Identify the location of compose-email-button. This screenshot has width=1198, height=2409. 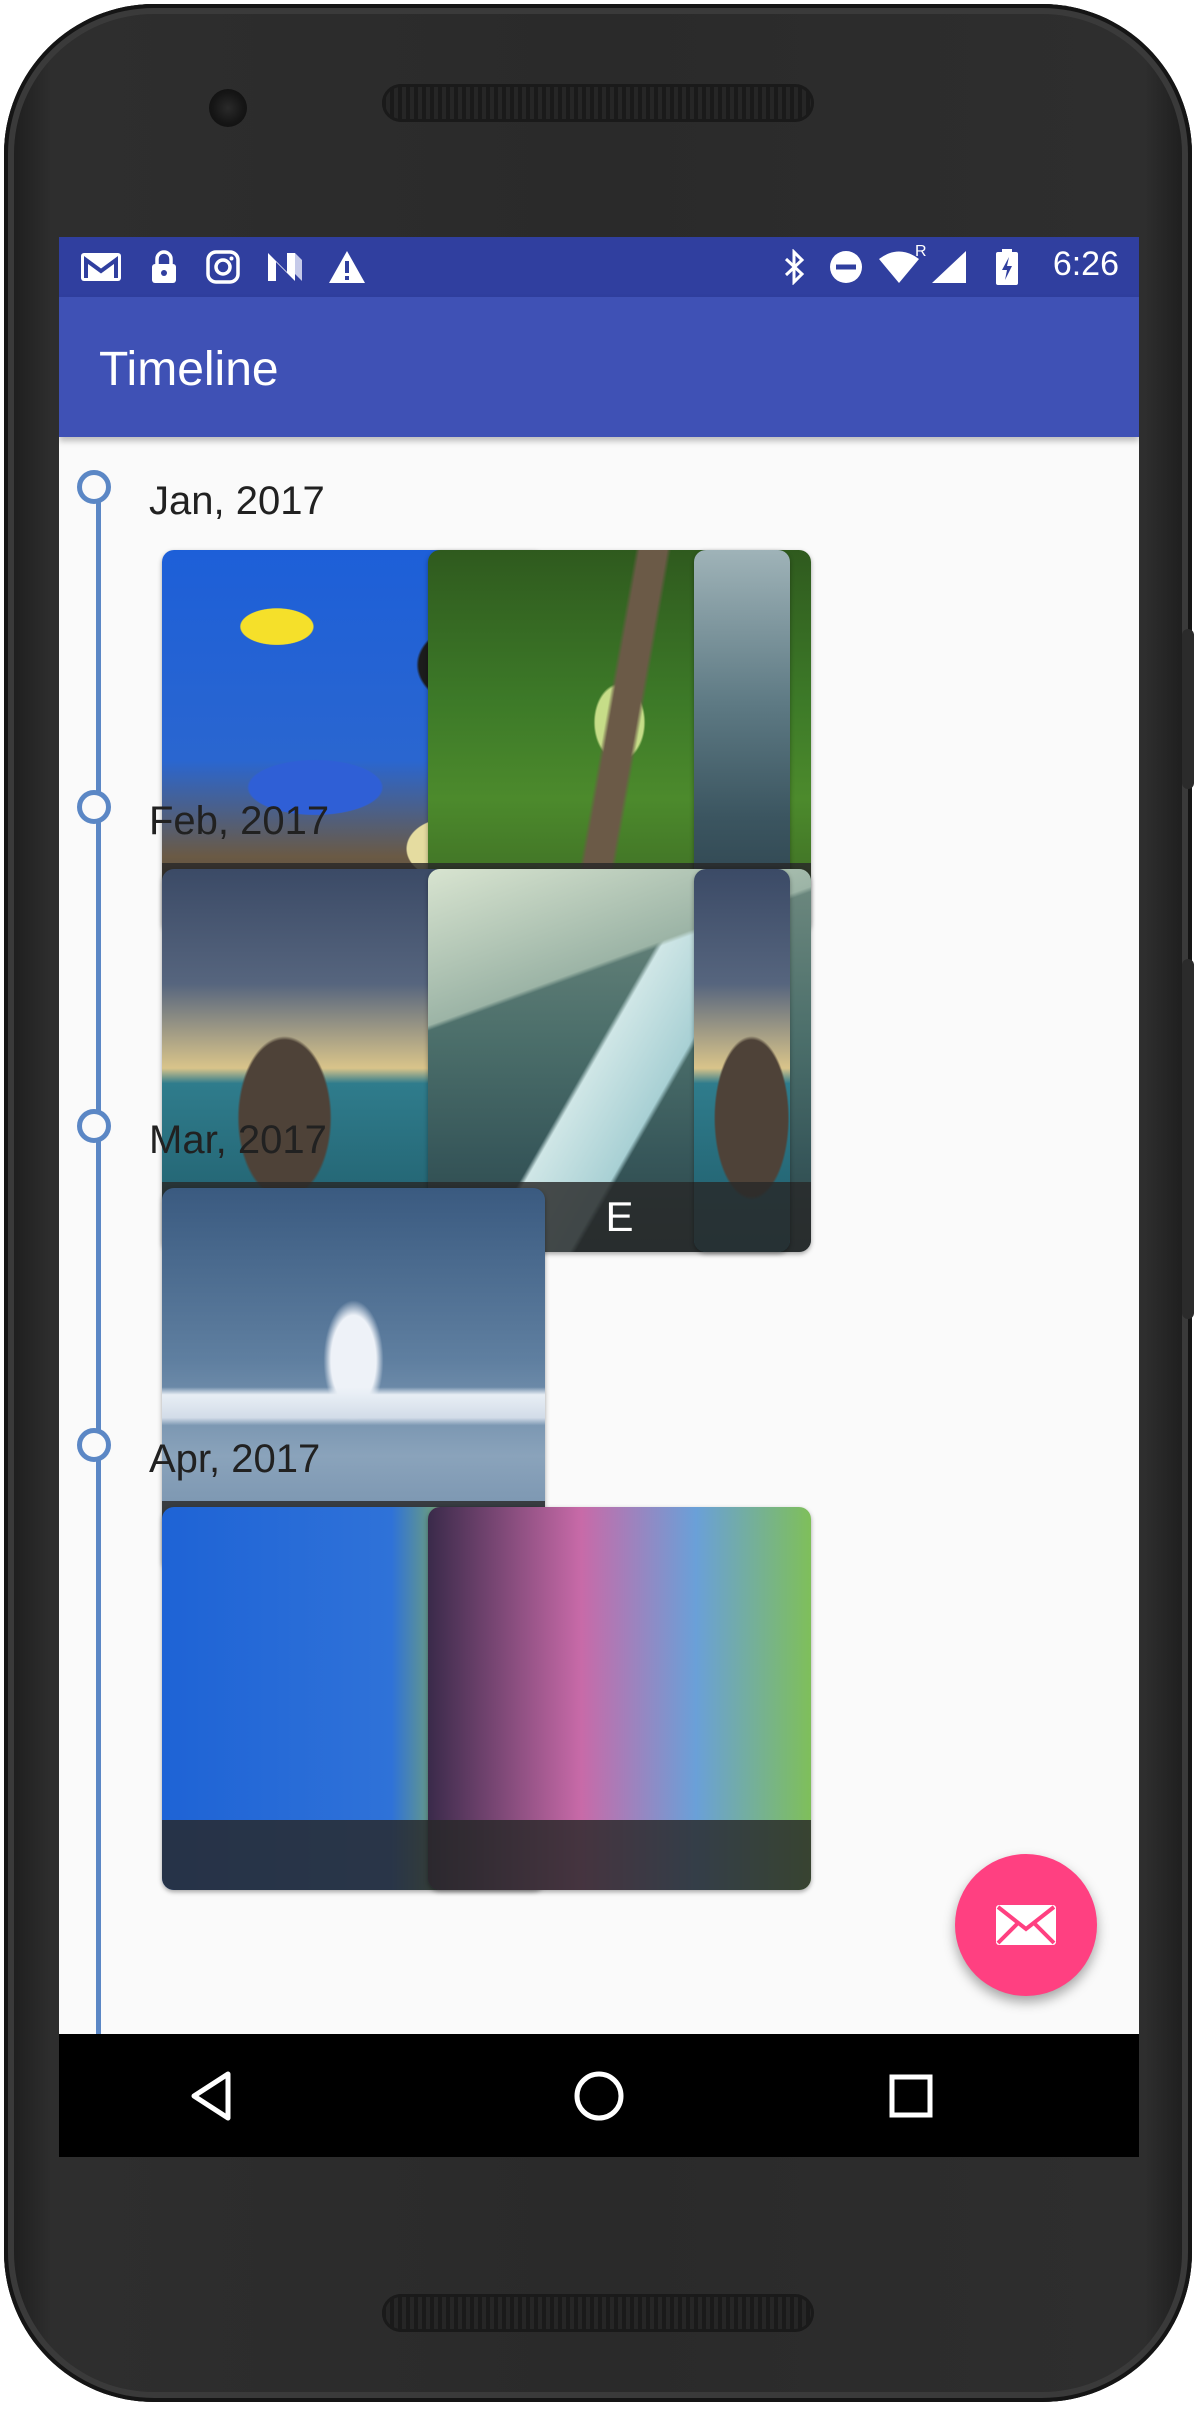
(1026, 1925).